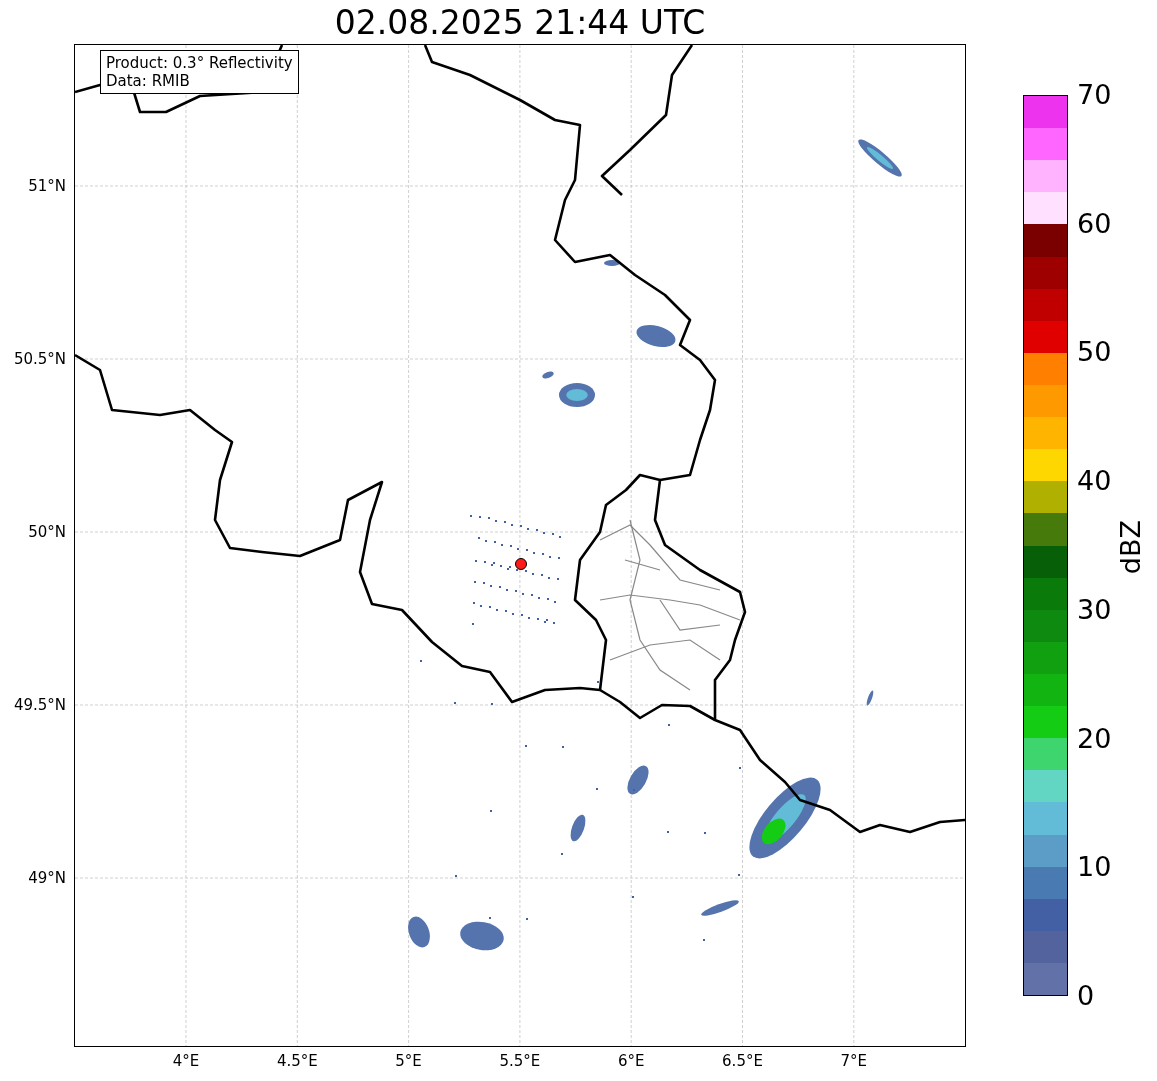 Image resolution: width=1157 pixels, height=1081 pixels. I want to click on colorbar-tick-label: 20, so click(1094, 738).